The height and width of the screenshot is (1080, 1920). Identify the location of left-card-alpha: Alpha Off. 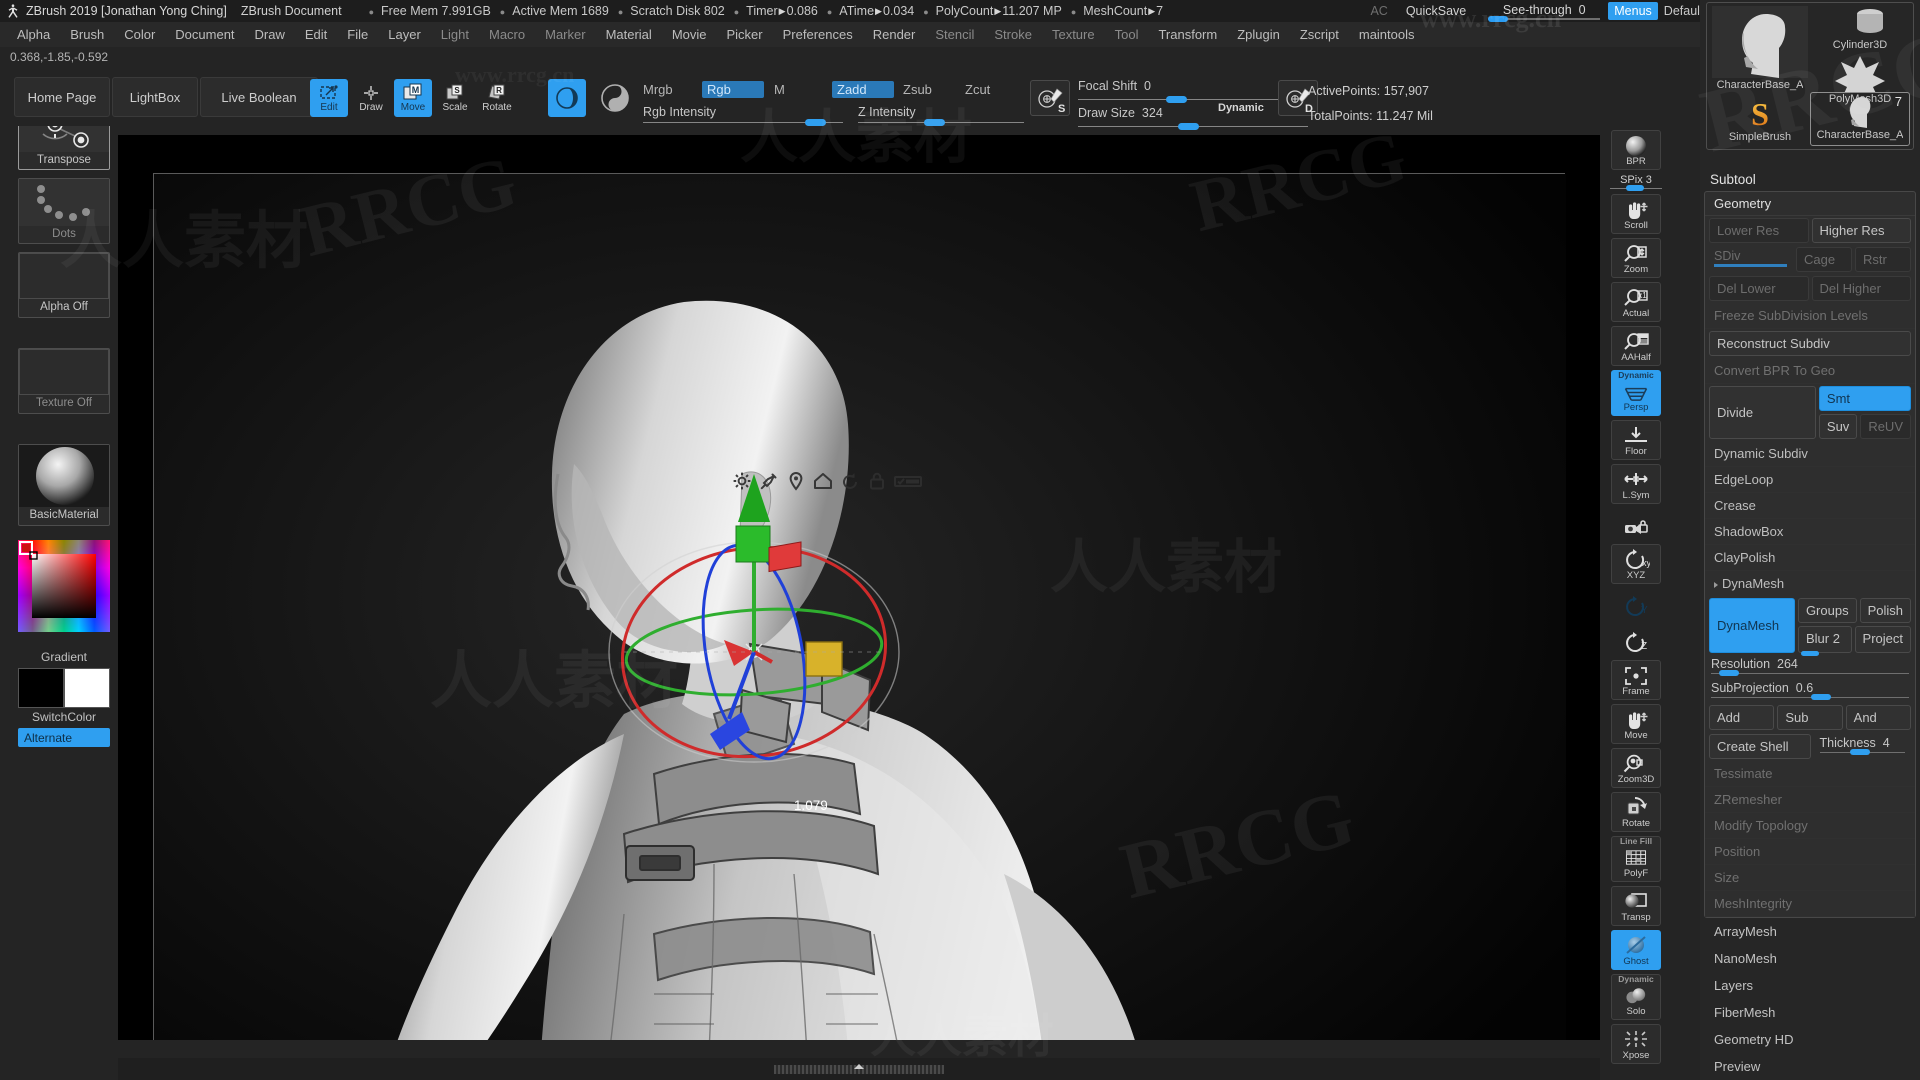
(64, 285).